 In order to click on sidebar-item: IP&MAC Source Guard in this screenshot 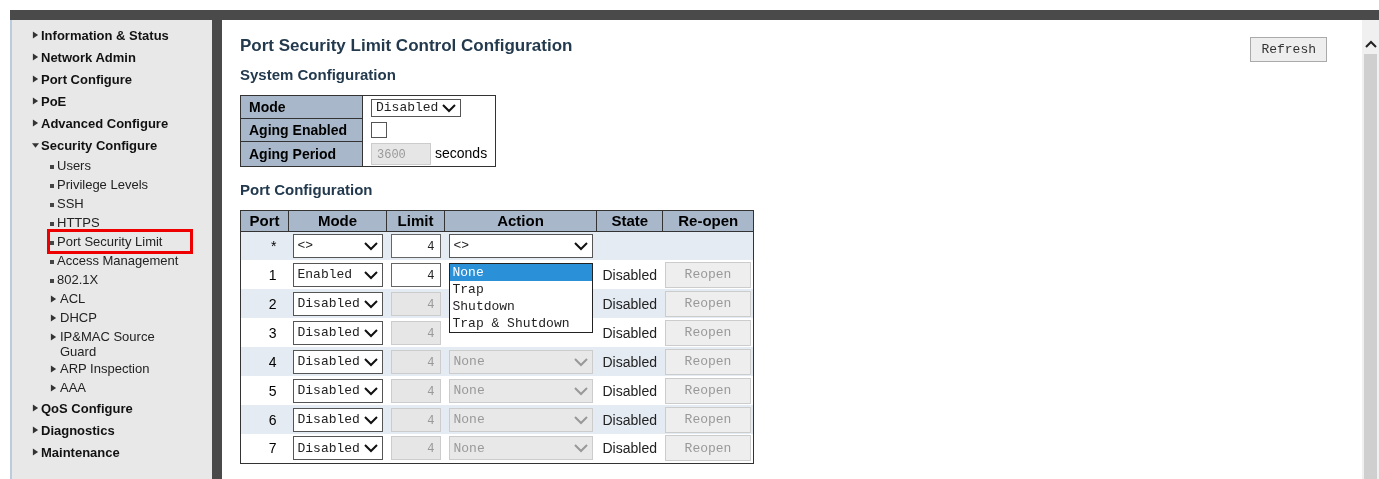, I will do `click(120, 343)`.